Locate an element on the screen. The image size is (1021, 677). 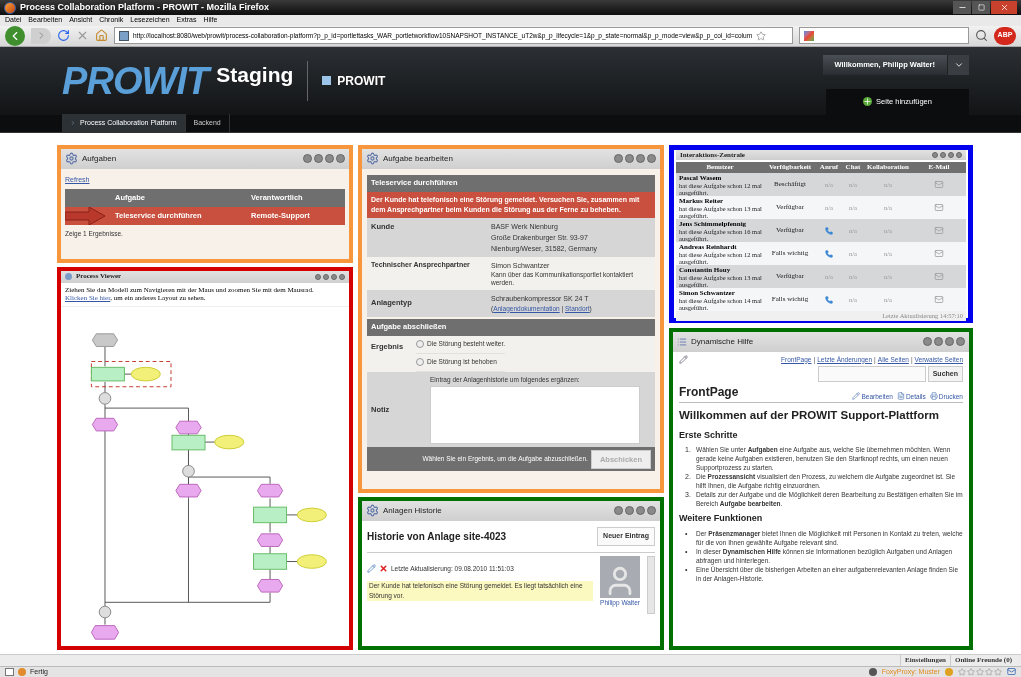
panel-title: Anlagen Historie is located at coordinates (412, 510).